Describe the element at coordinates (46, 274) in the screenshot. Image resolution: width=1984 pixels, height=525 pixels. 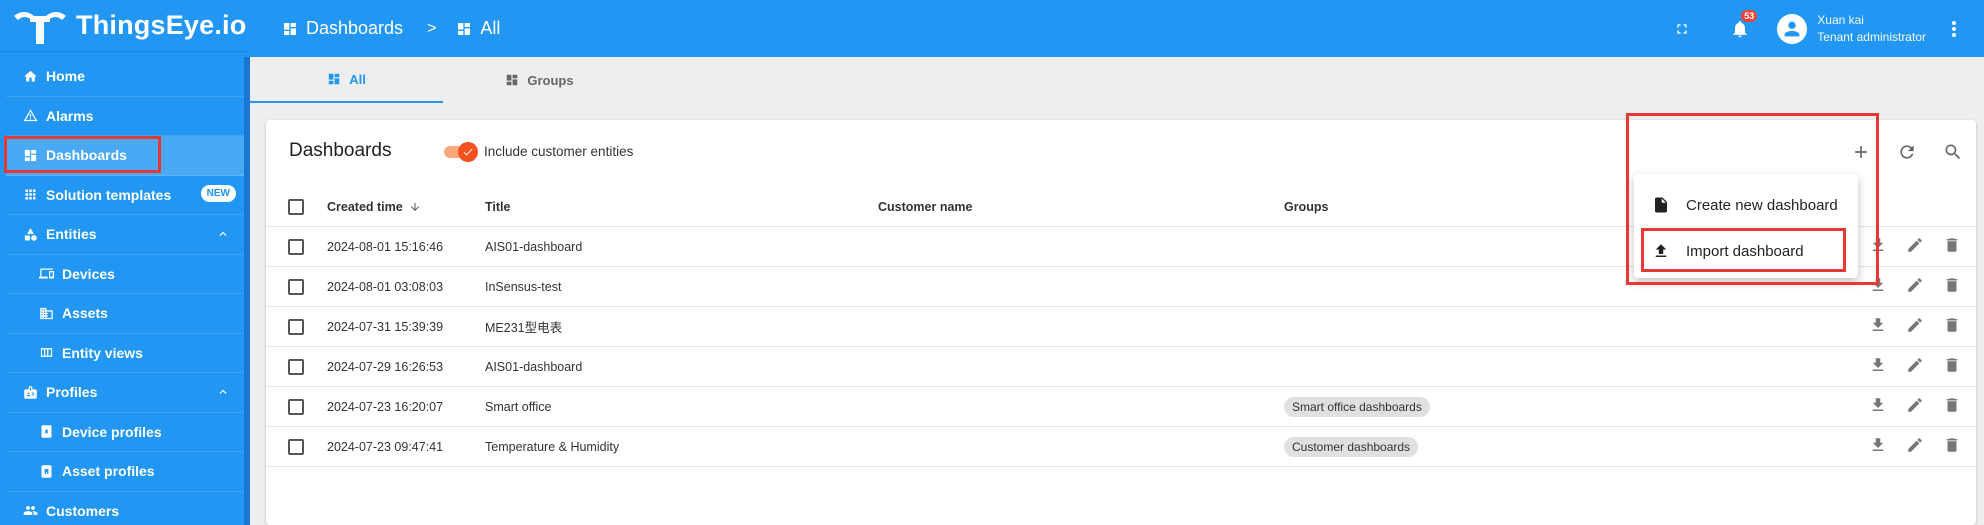
I see `devices-icon` at that location.